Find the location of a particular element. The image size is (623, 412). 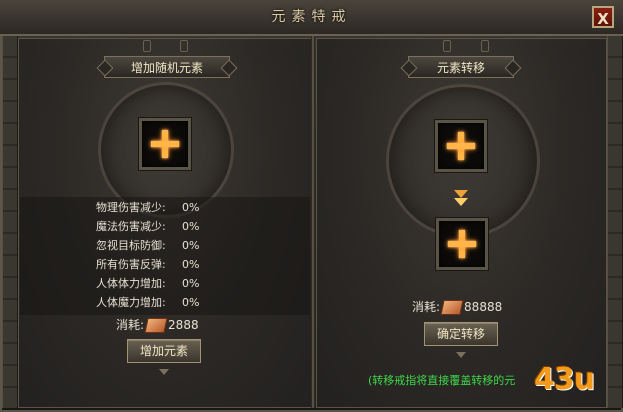

transfer-target-slot is located at coordinates (462, 244).